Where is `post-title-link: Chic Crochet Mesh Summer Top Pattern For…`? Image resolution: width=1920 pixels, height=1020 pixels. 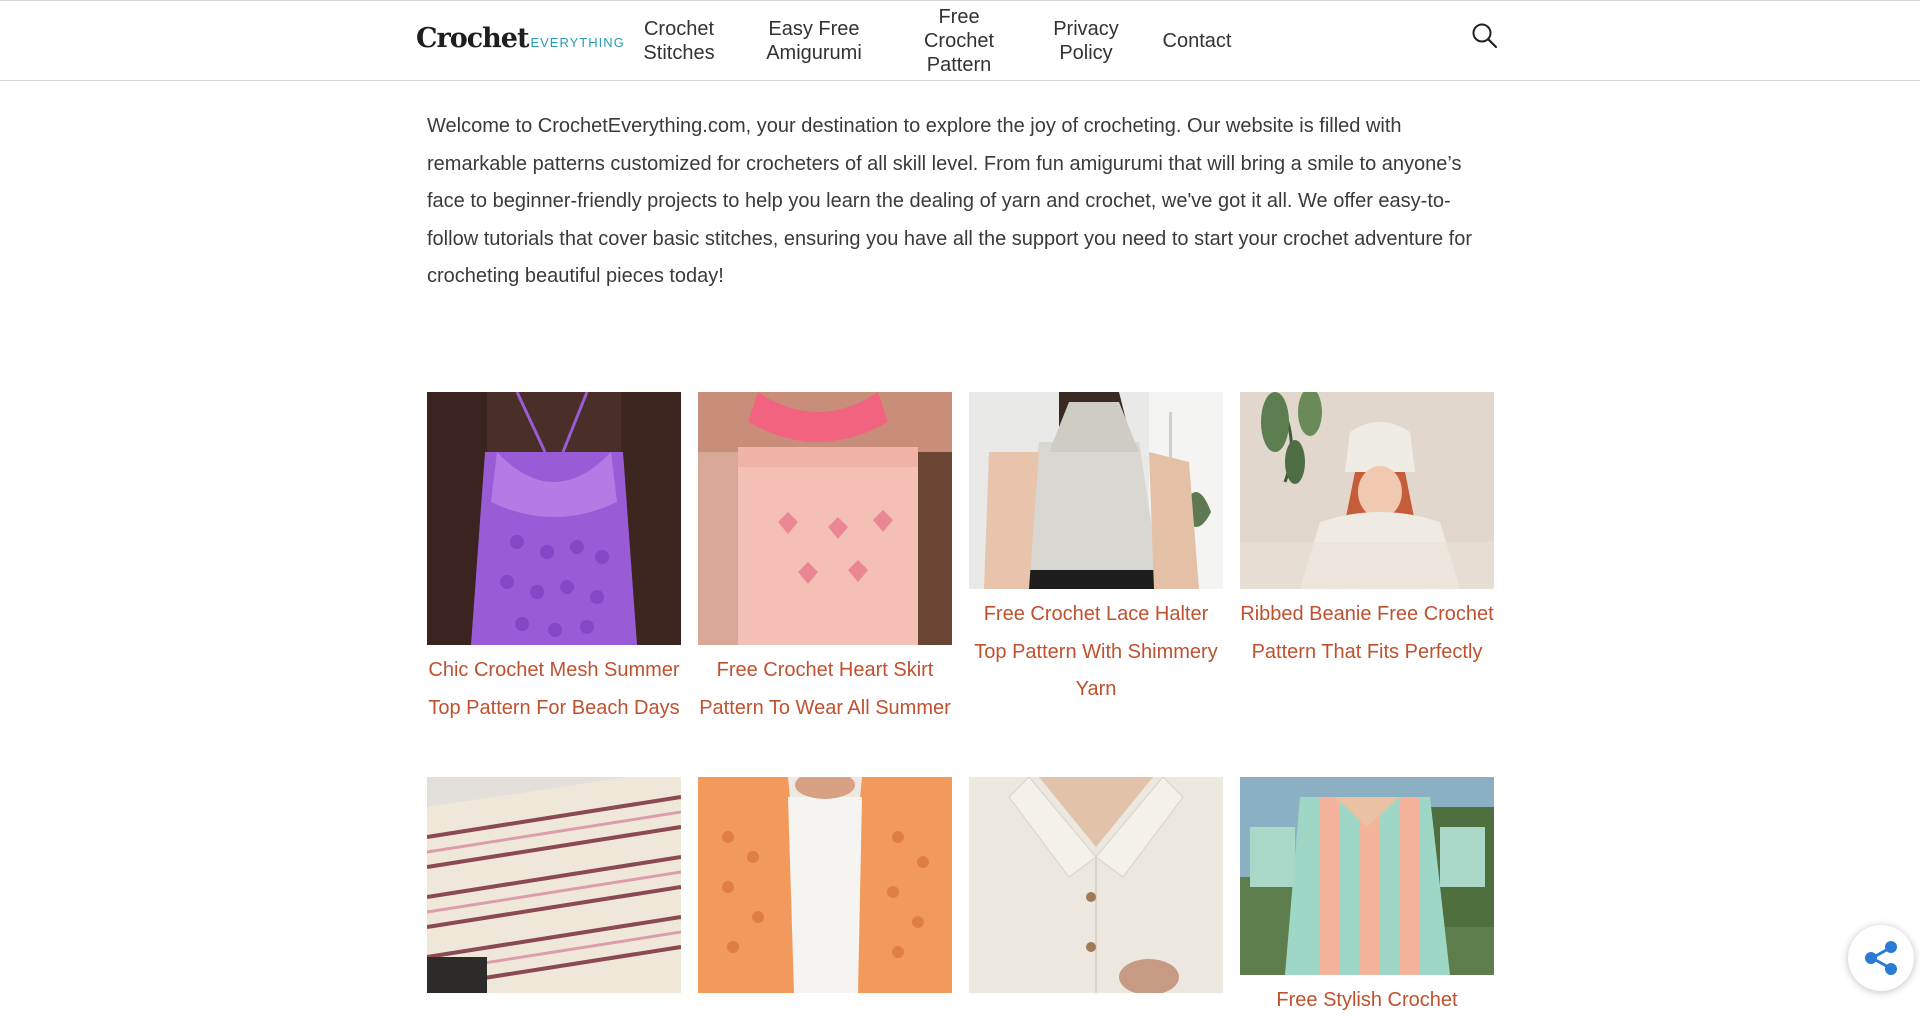
post-title-link: Chic Crochet Mesh Summer Top Pattern For… is located at coordinates (554, 689).